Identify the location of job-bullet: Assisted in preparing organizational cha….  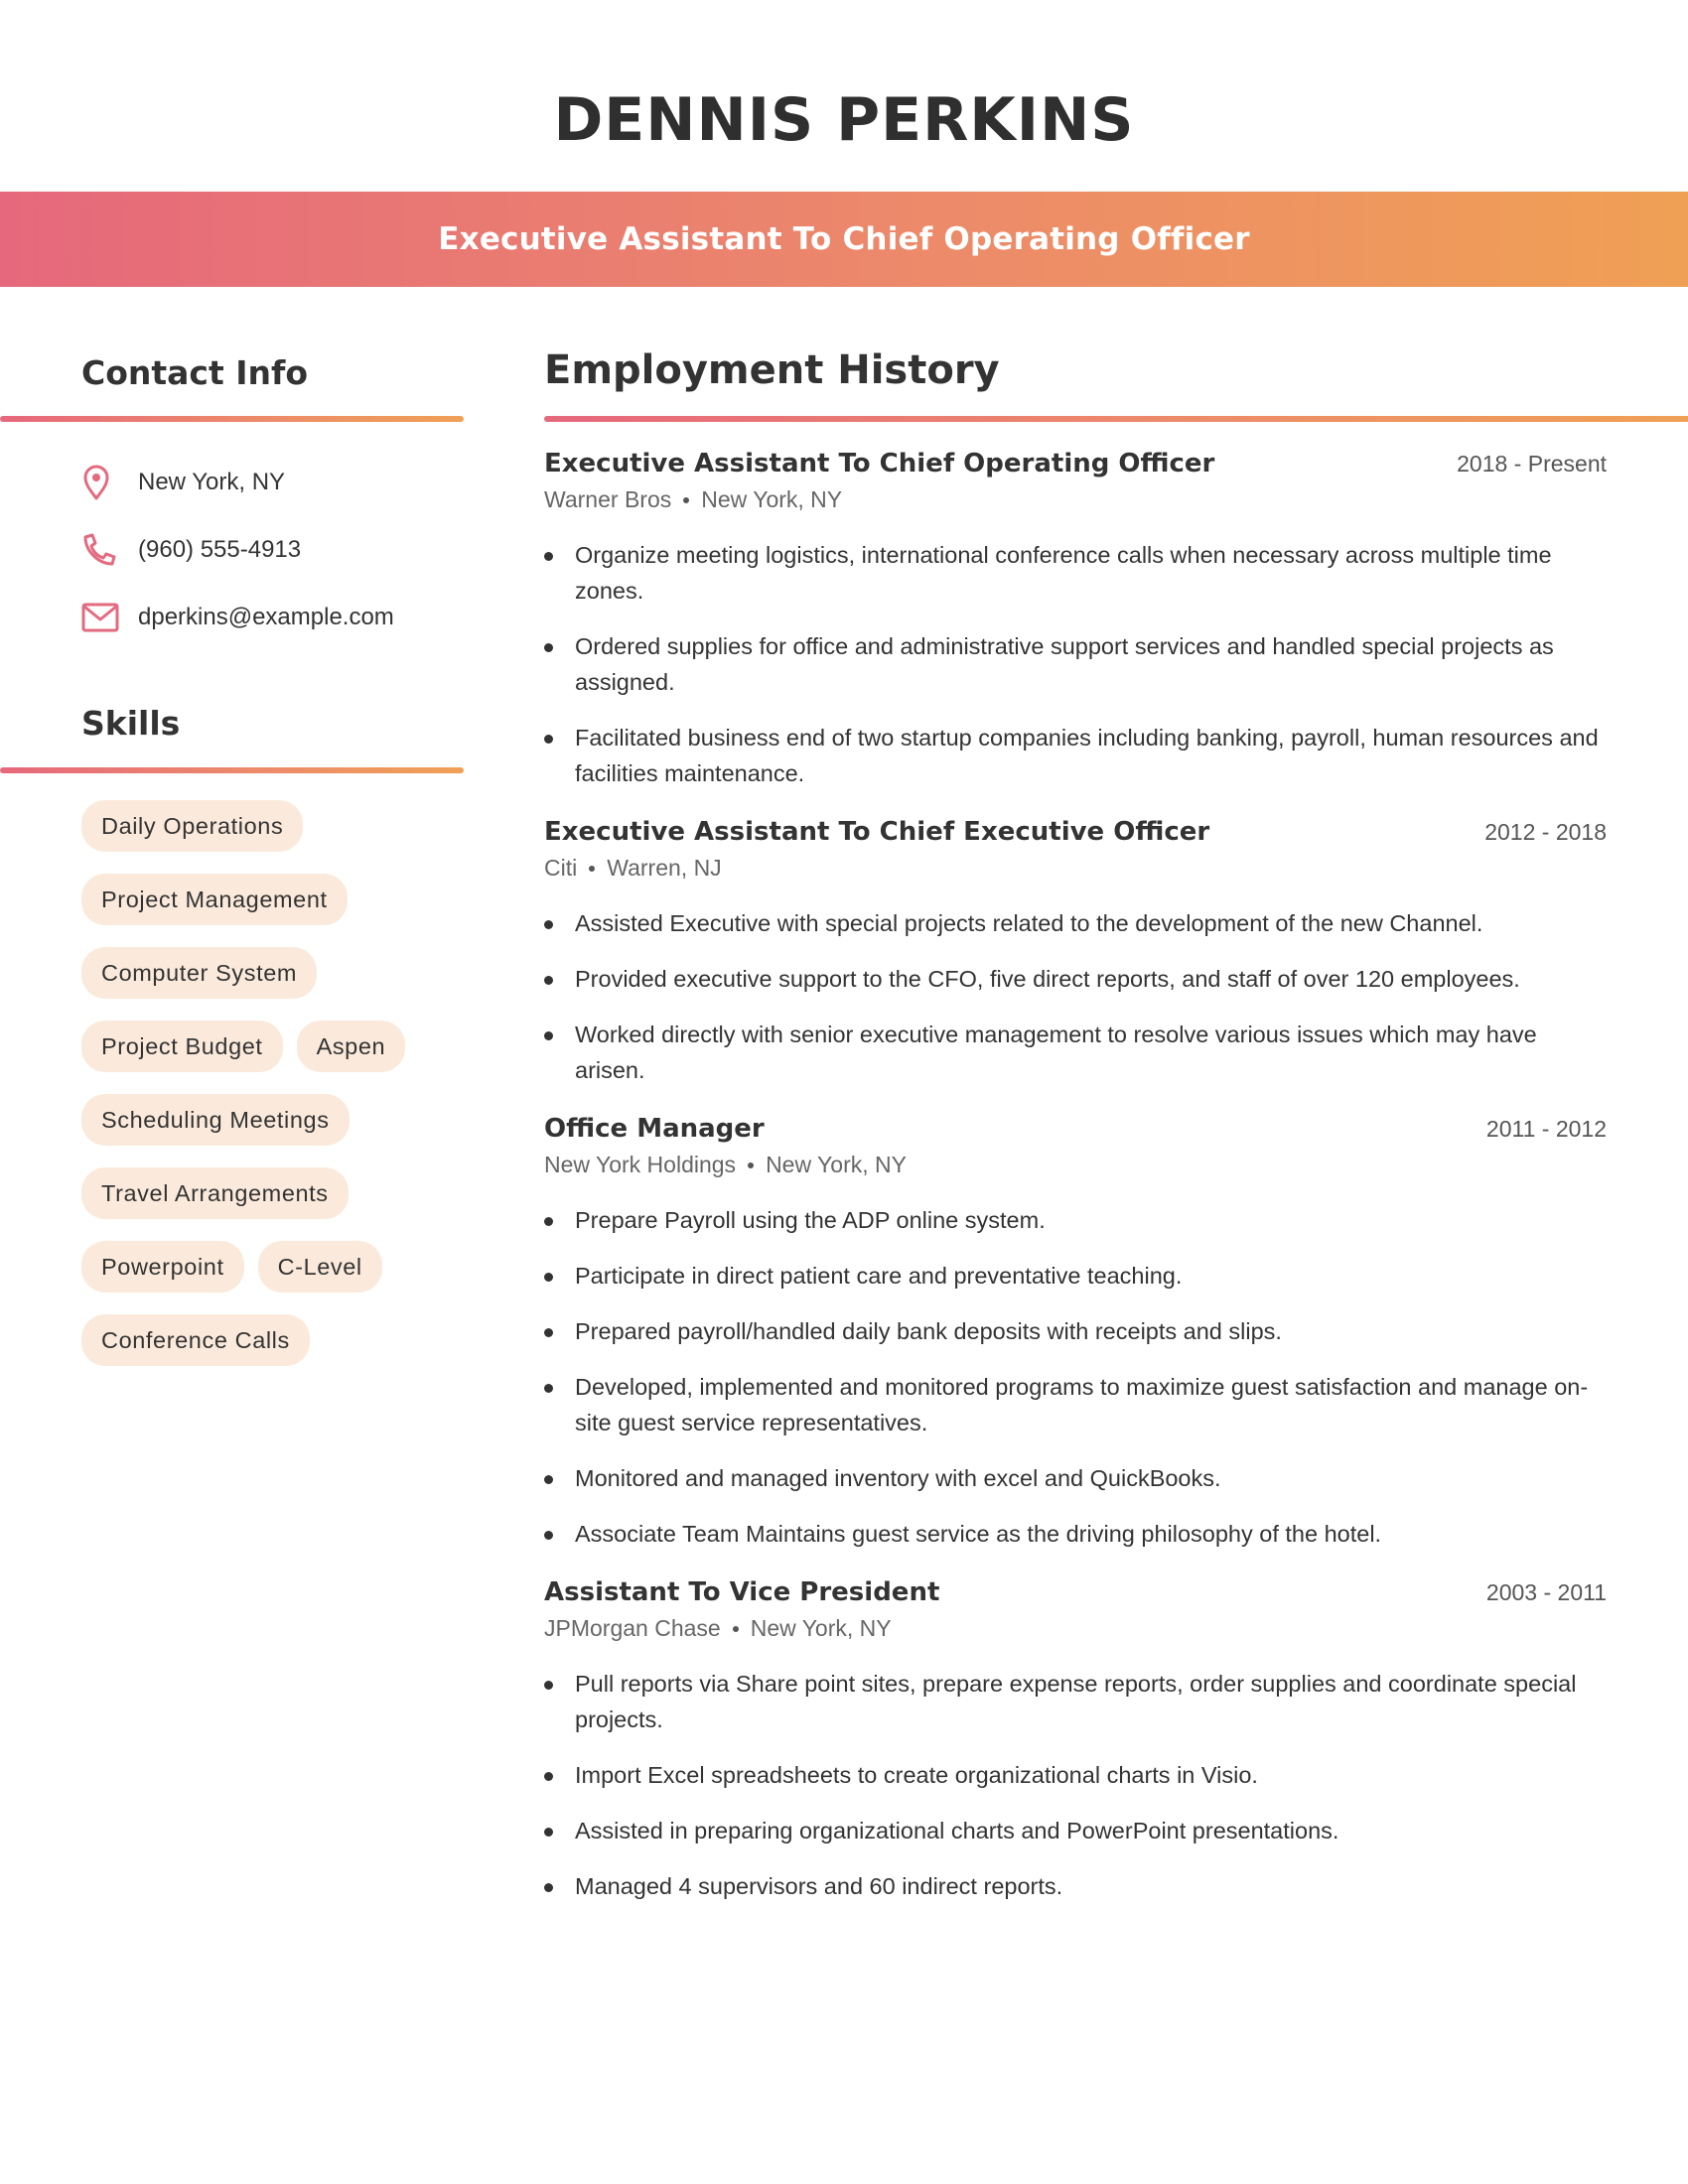
(1075, 1830).